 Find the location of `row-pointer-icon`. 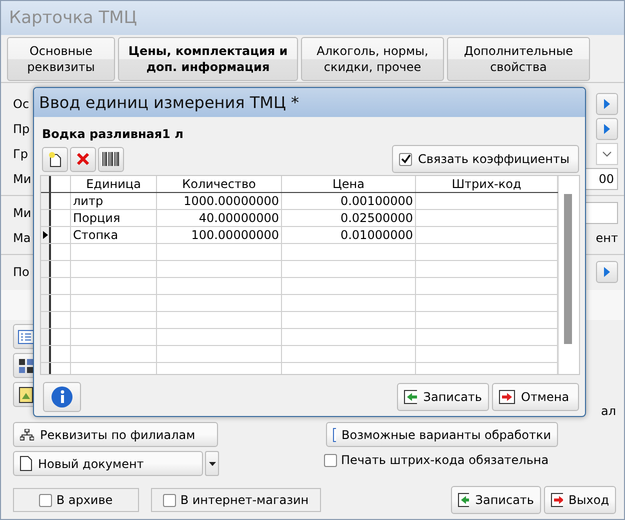

row-pointer-icon is located at coordinates (45, 235).